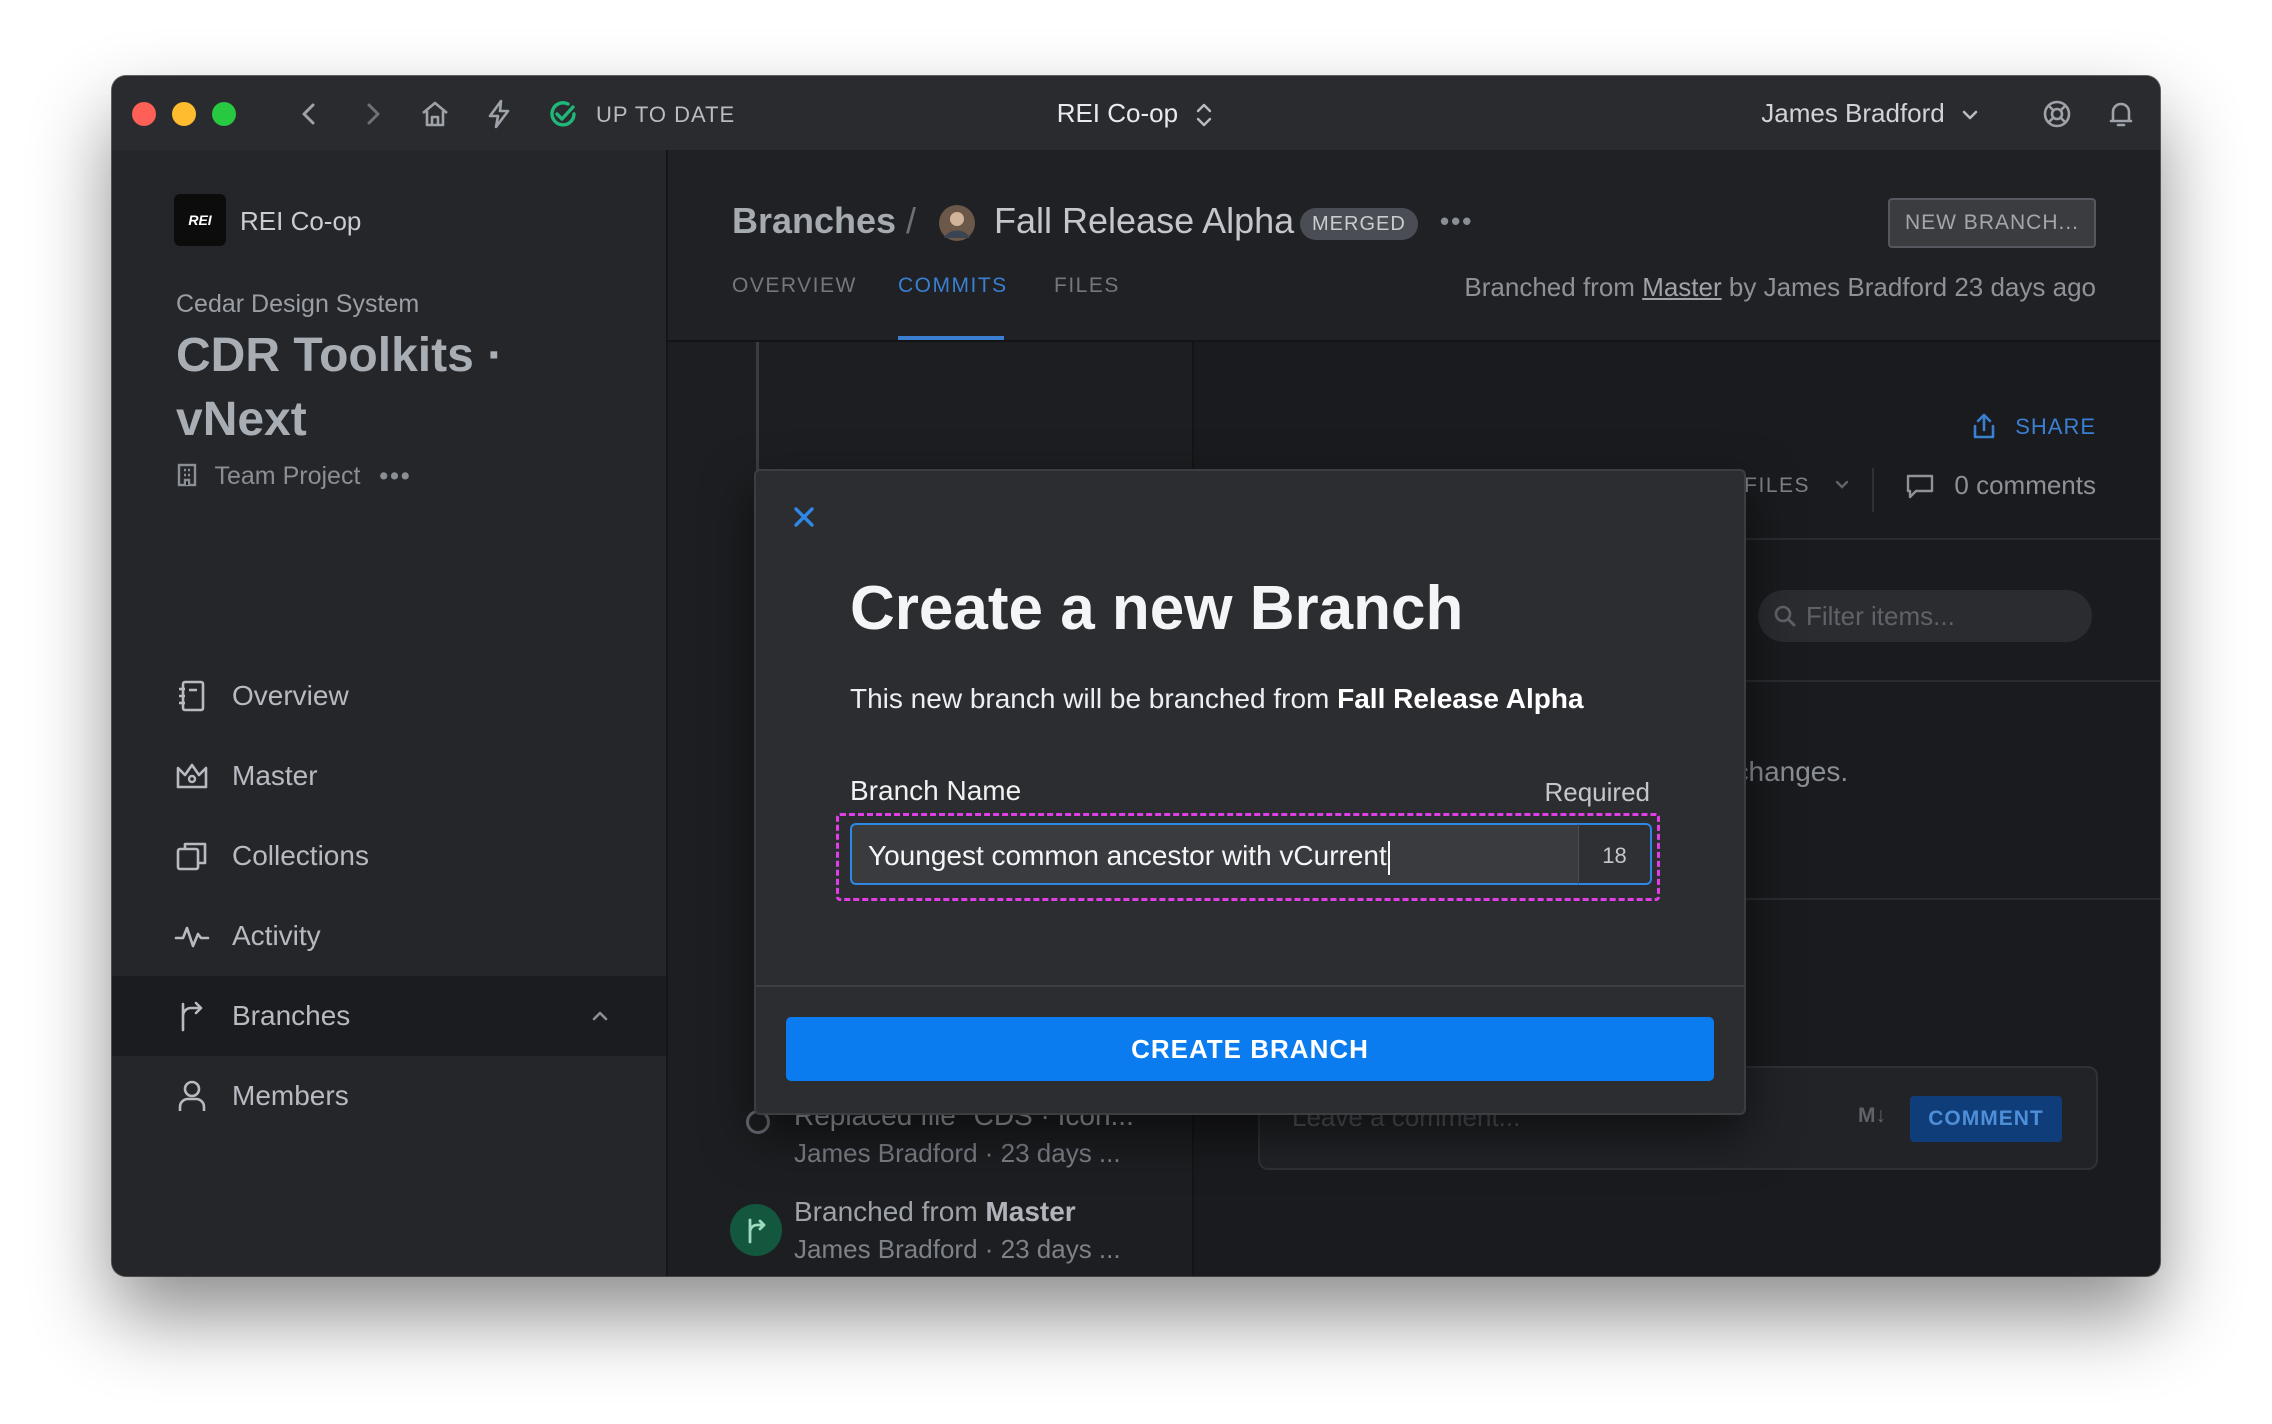 The image size is (2272, 1424). I want to click on up-down-chevron-icon, so click(1204, 115).